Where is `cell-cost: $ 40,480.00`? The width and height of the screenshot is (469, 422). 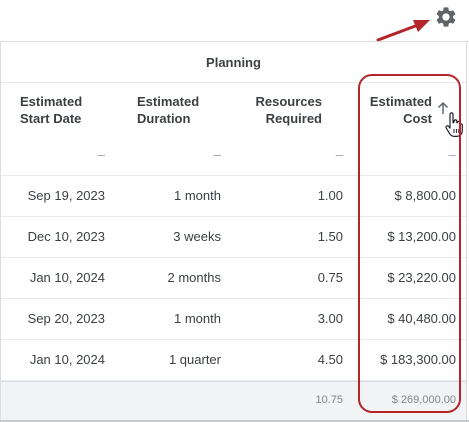
cell-cost: $ 40,480.00 is located at coordinates (421, 318).